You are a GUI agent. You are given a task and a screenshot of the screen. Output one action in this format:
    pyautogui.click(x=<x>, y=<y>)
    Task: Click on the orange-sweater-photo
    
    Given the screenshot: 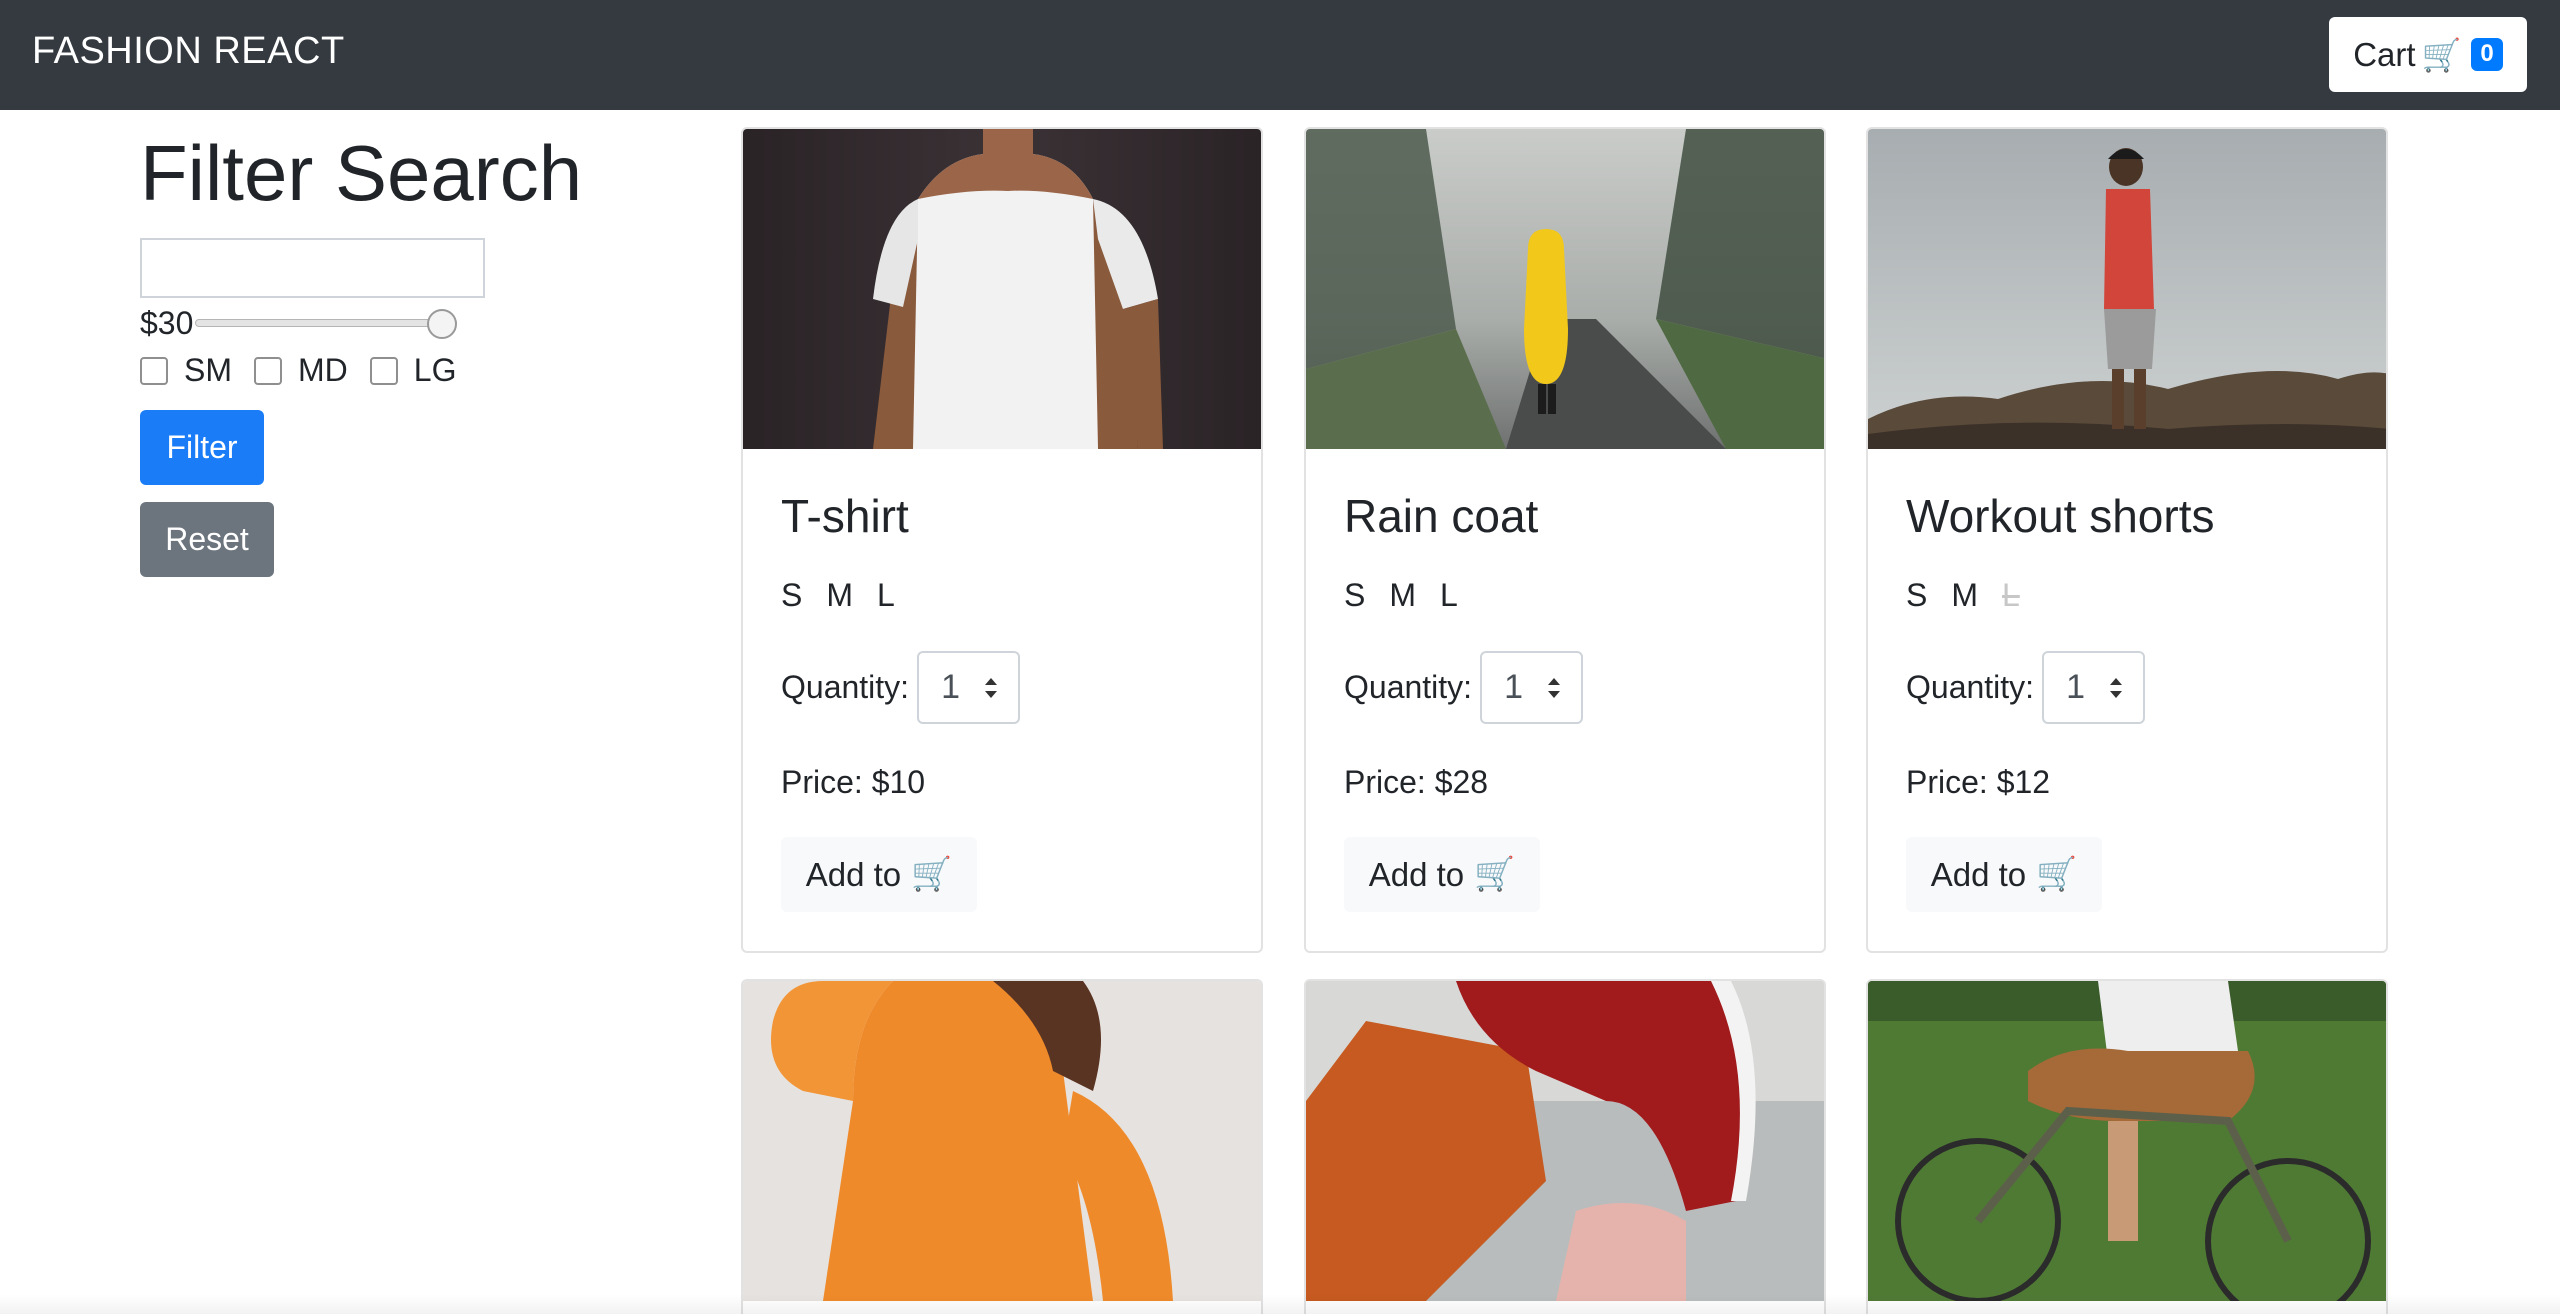 What is the action you would take?
    pyautogui.click(x=1002, y=1141)
    